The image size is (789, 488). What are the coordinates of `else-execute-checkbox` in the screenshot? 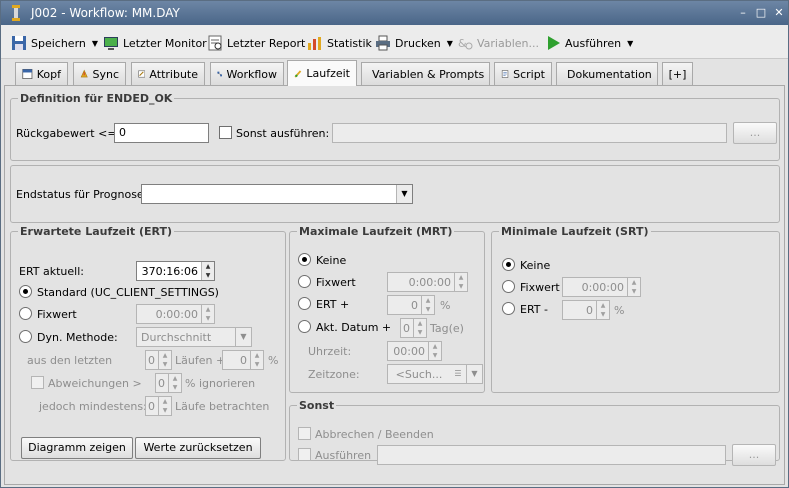 It's located at (225, 132).